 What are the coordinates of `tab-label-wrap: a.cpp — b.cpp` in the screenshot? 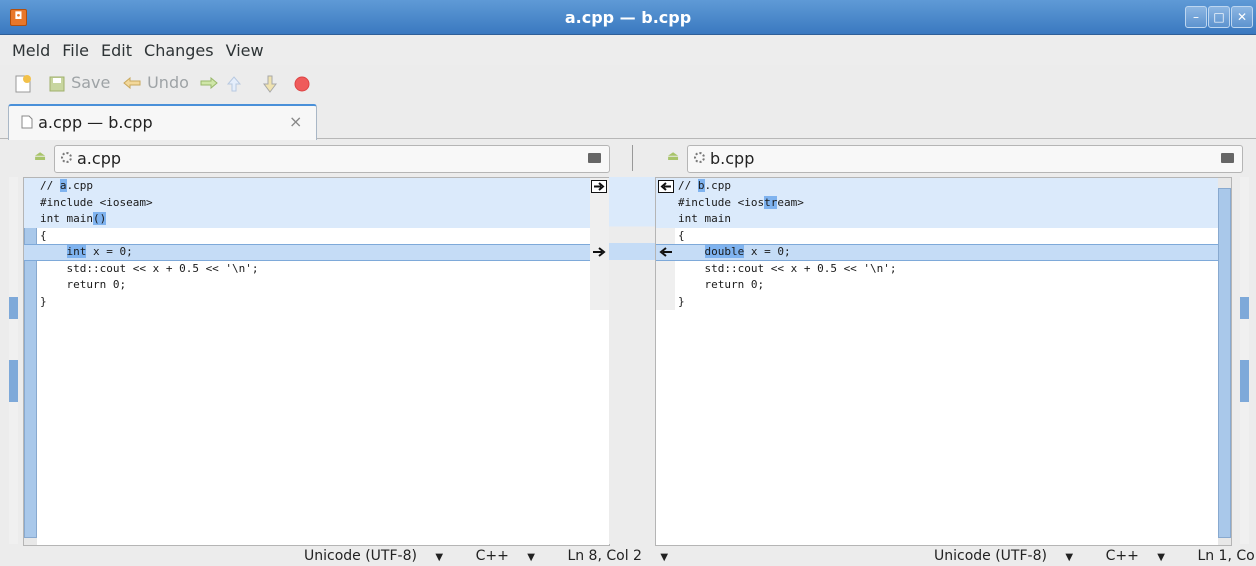 It's located at (87, 122).